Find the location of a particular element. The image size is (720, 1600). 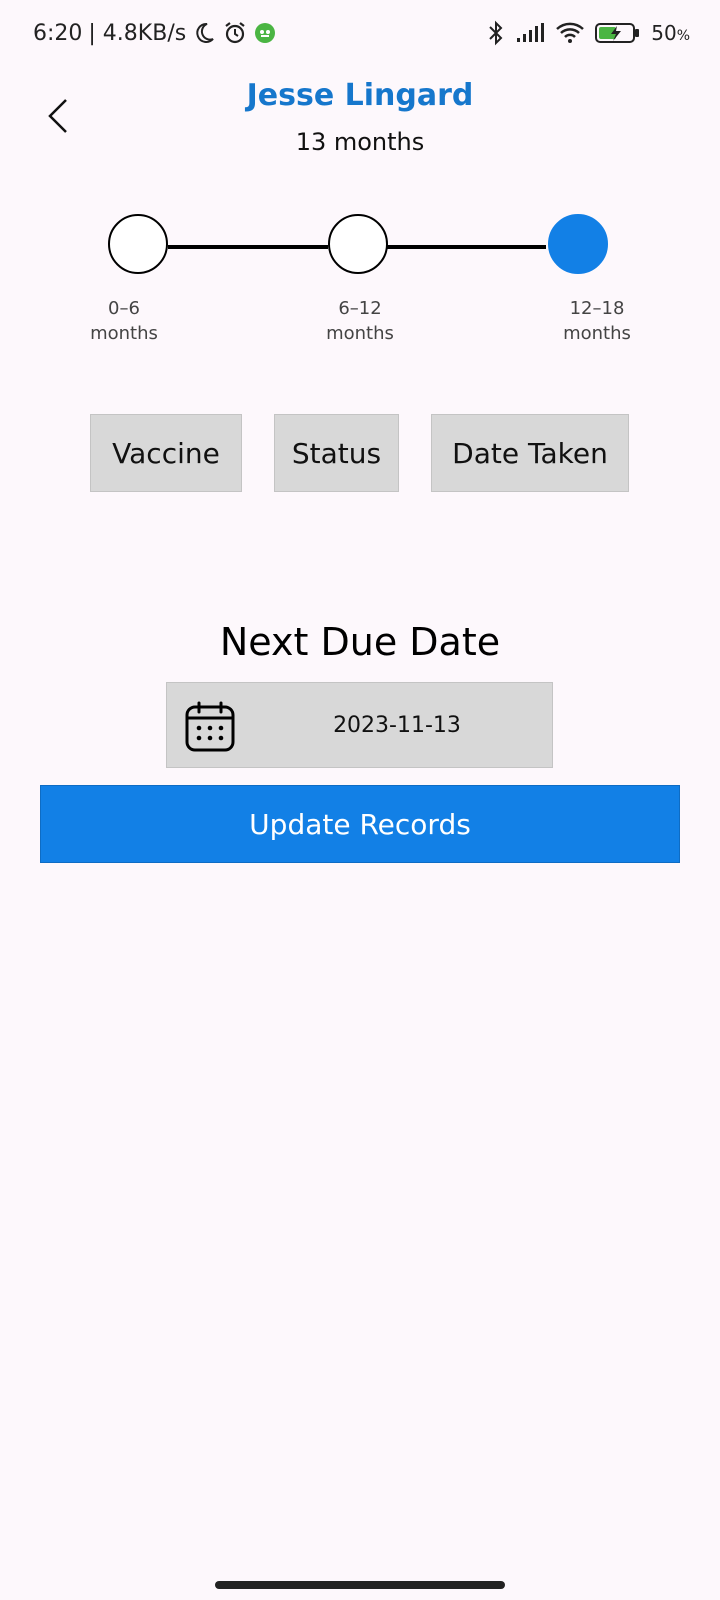

child-age: 13 months is located at coordinates (360, 142).